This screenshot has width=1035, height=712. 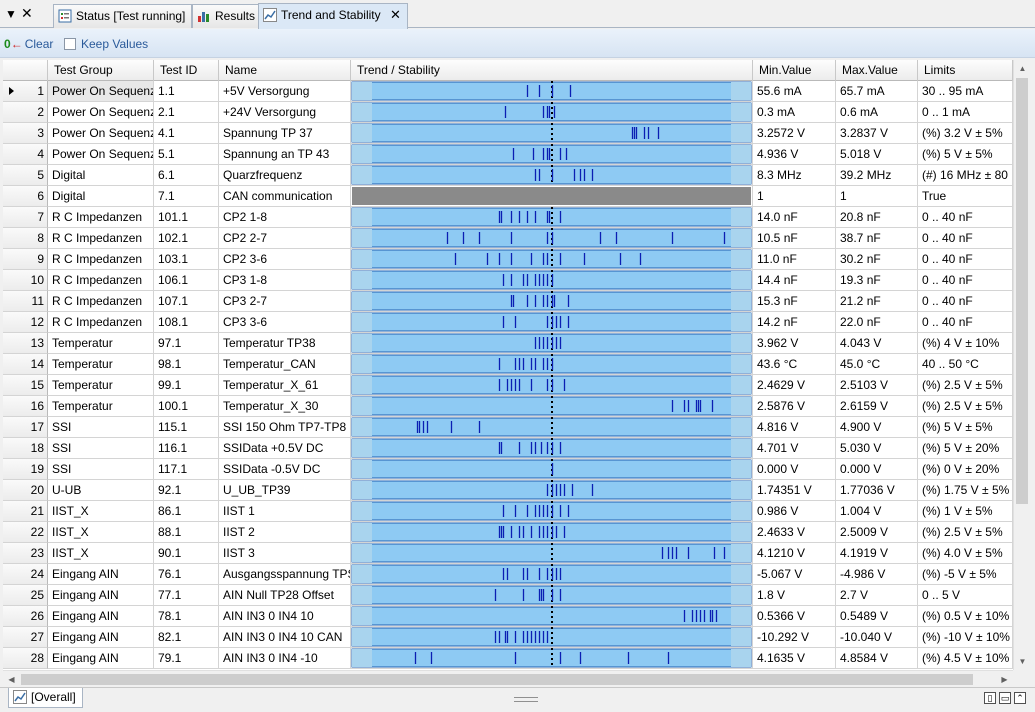 I want to click on checkbox-icon, so click(x=70, y=44).